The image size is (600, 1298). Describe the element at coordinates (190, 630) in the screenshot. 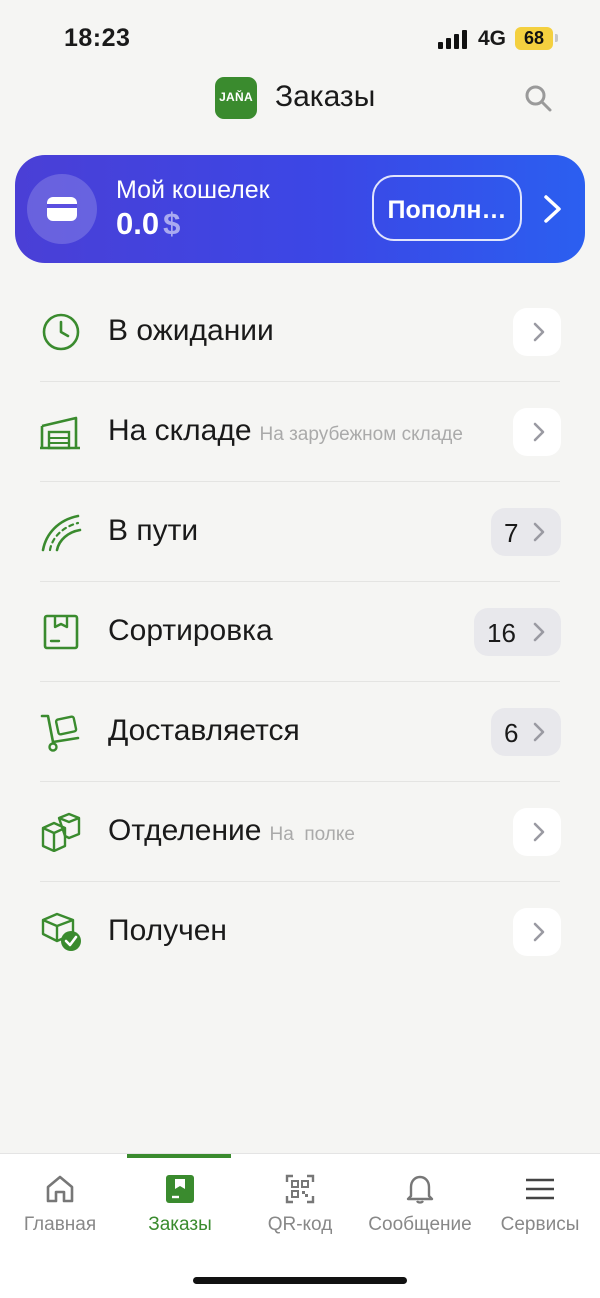

I see `order-row-label: Сортировка` at that location.